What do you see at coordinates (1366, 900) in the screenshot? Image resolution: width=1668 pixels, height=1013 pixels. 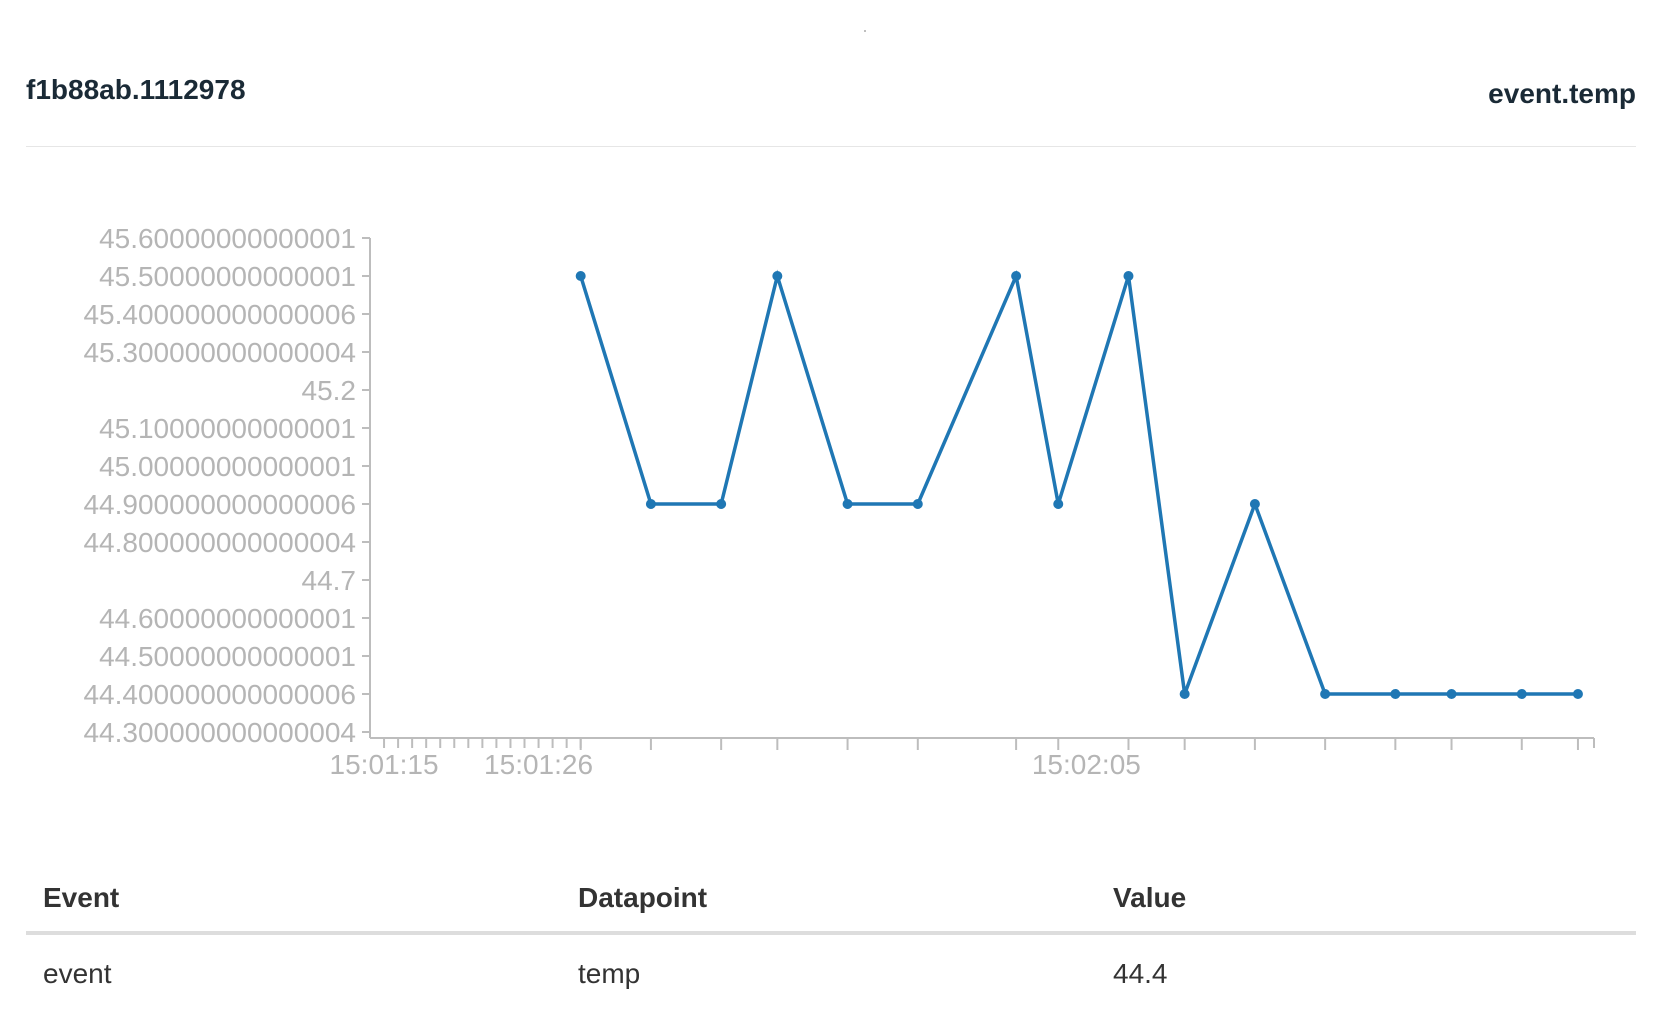 I see `column-header-value: Value` at bounding box center [1366, 900].